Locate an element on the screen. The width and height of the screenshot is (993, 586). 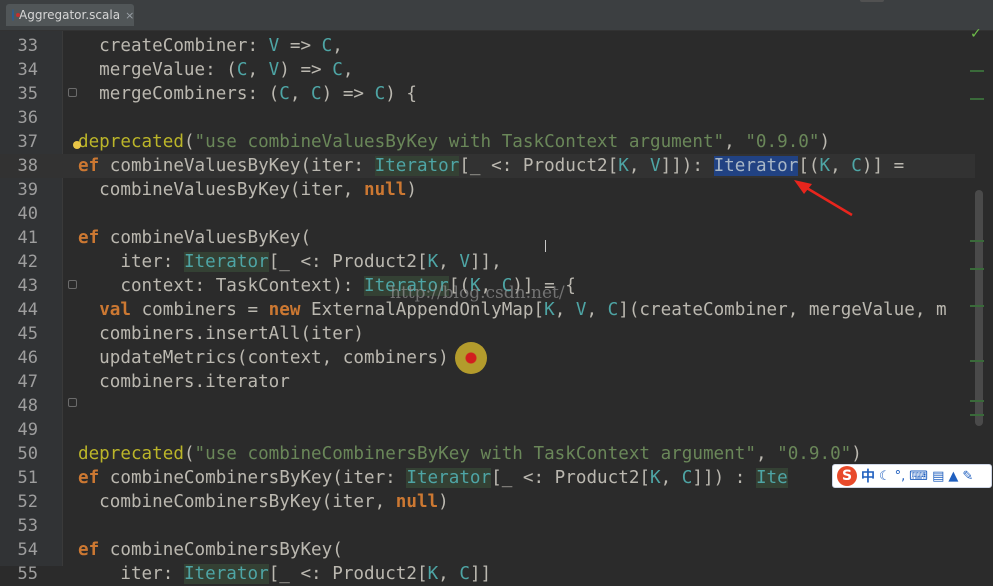
code-token: combineValuesByKey(iter, is located at coordinates (221, 190).